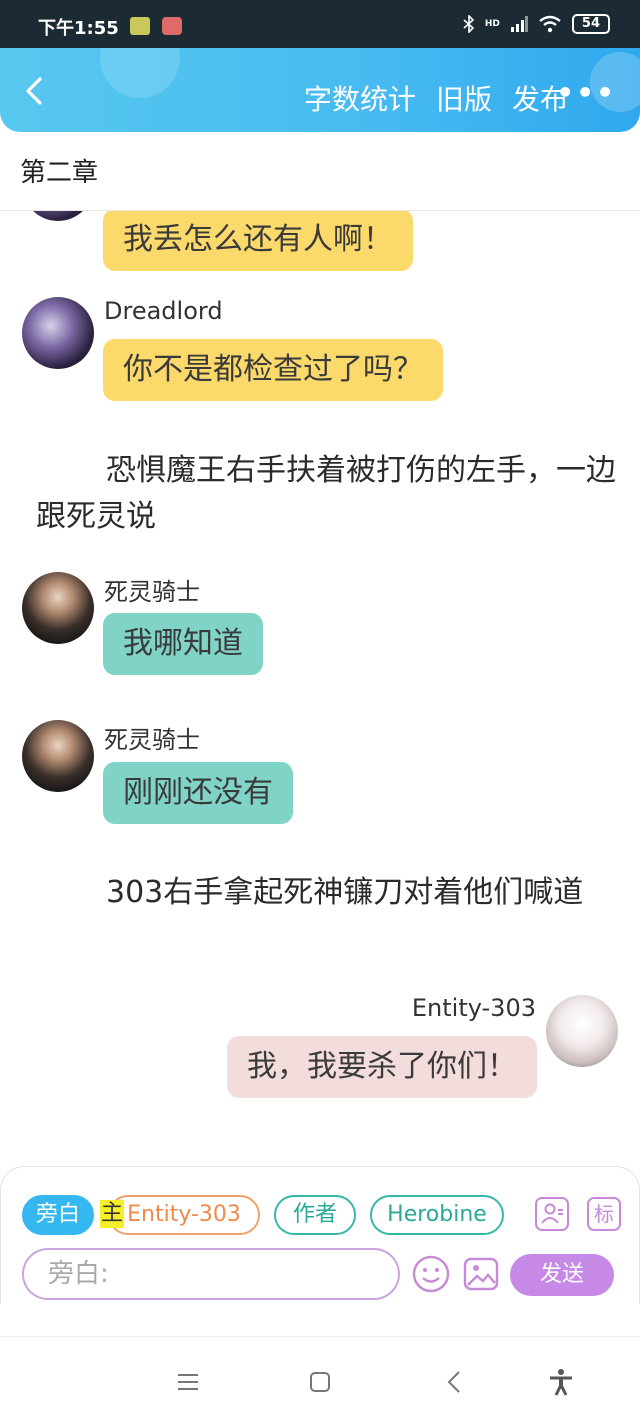 This screenshot has width=640, height=1422. Describe the element at coordinates (315, 1215) in the screenshot. I see `role-chip-author: 作者` at that location.